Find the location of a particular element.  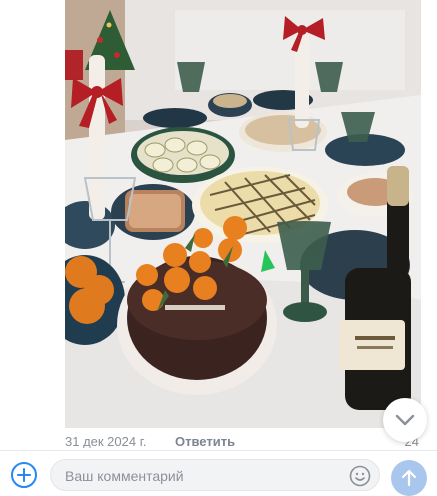

add-attachment-button is located at coordinates (24, 475).